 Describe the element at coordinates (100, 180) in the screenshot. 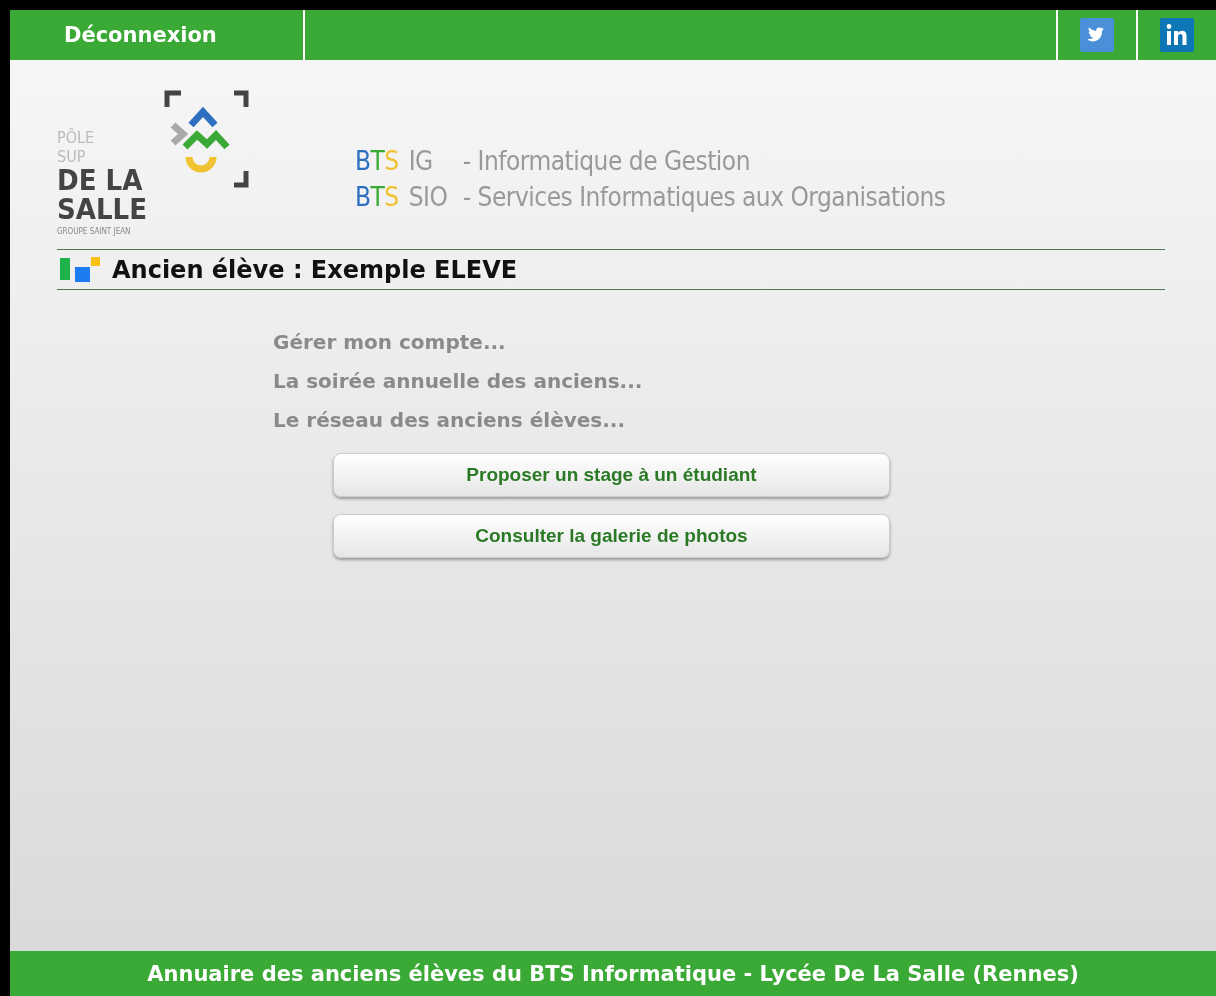

I see `logo-text: DE LA` at that location.